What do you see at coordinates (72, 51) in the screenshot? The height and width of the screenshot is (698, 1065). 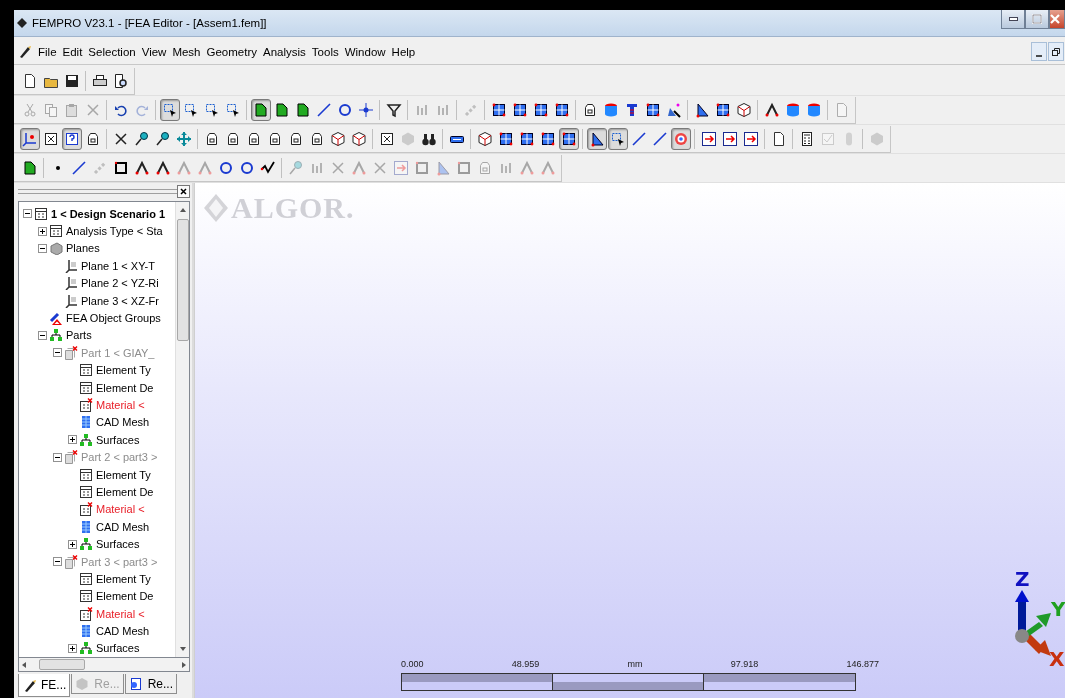 I see `menu-item: Edit` at bounding box center [72, 51].